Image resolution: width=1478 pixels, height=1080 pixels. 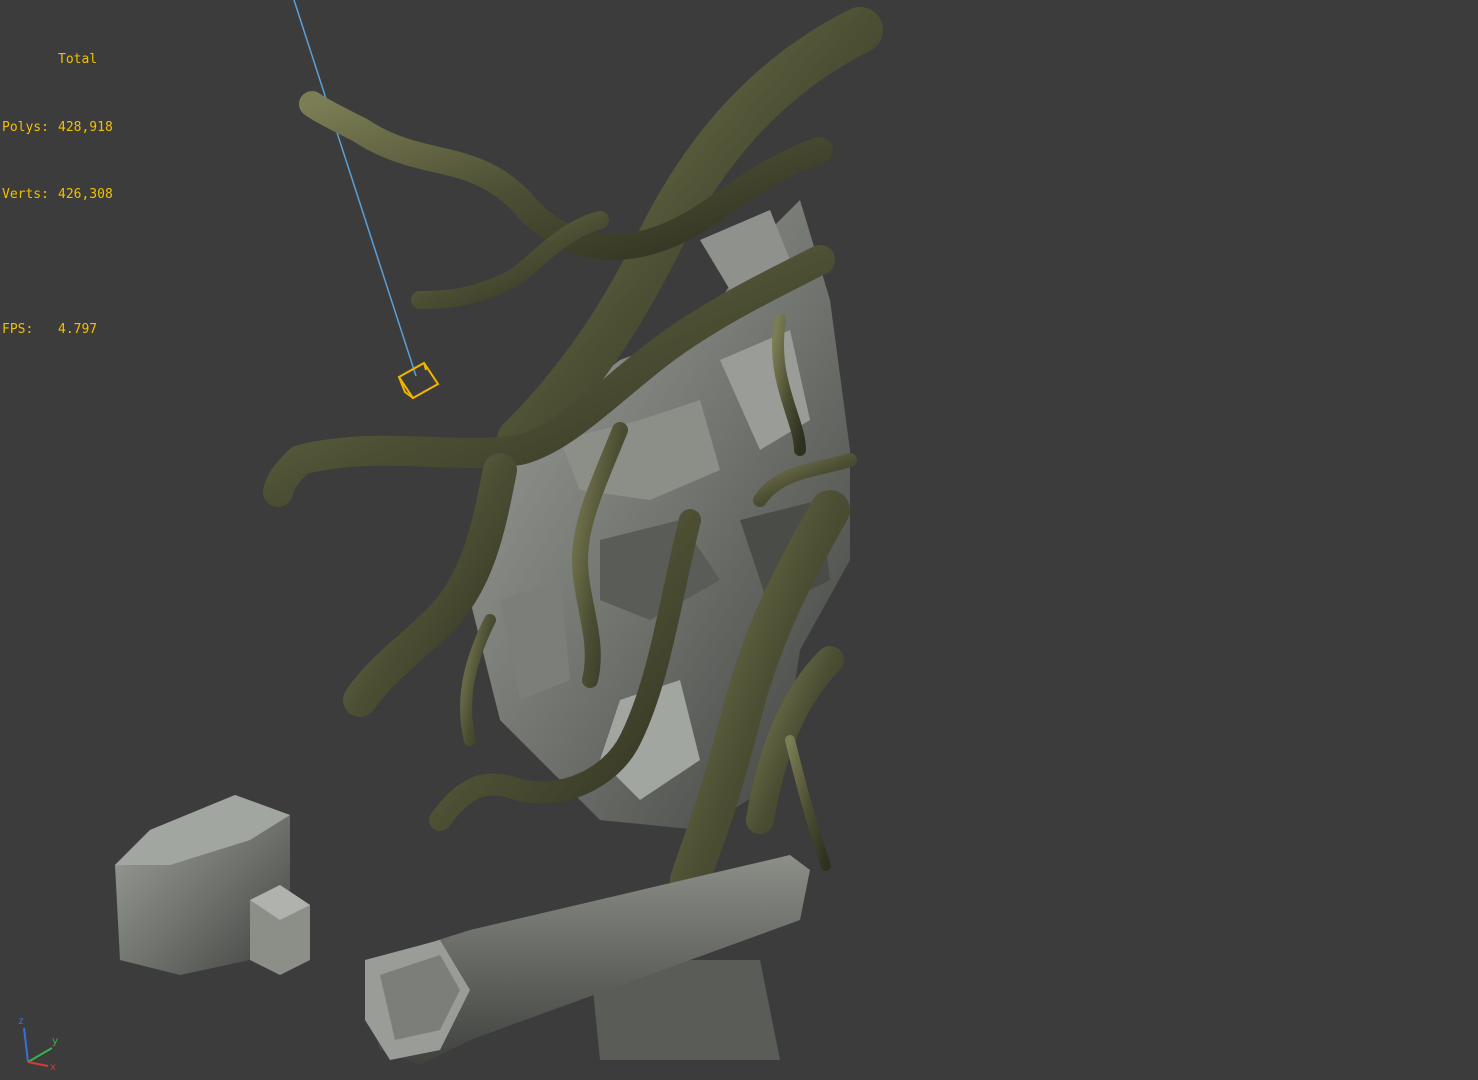 What do you see at coordinates (78, 329) in the screenshot?
I see `fps-value: 4.797` at bounding box center [78, 329].